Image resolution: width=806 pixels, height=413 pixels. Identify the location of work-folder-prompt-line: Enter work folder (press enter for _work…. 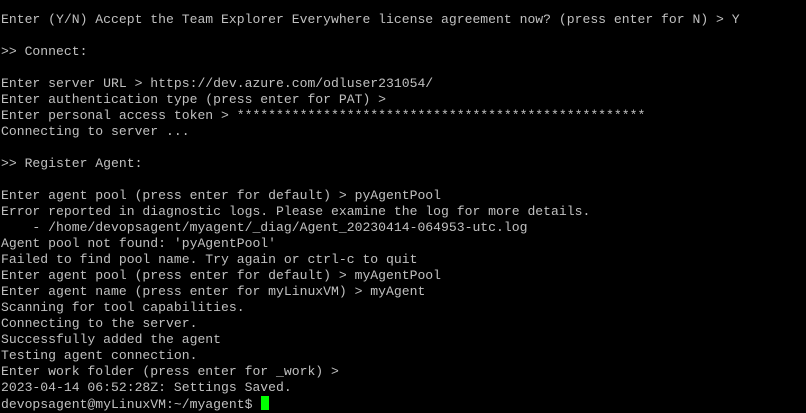
(170, 371).